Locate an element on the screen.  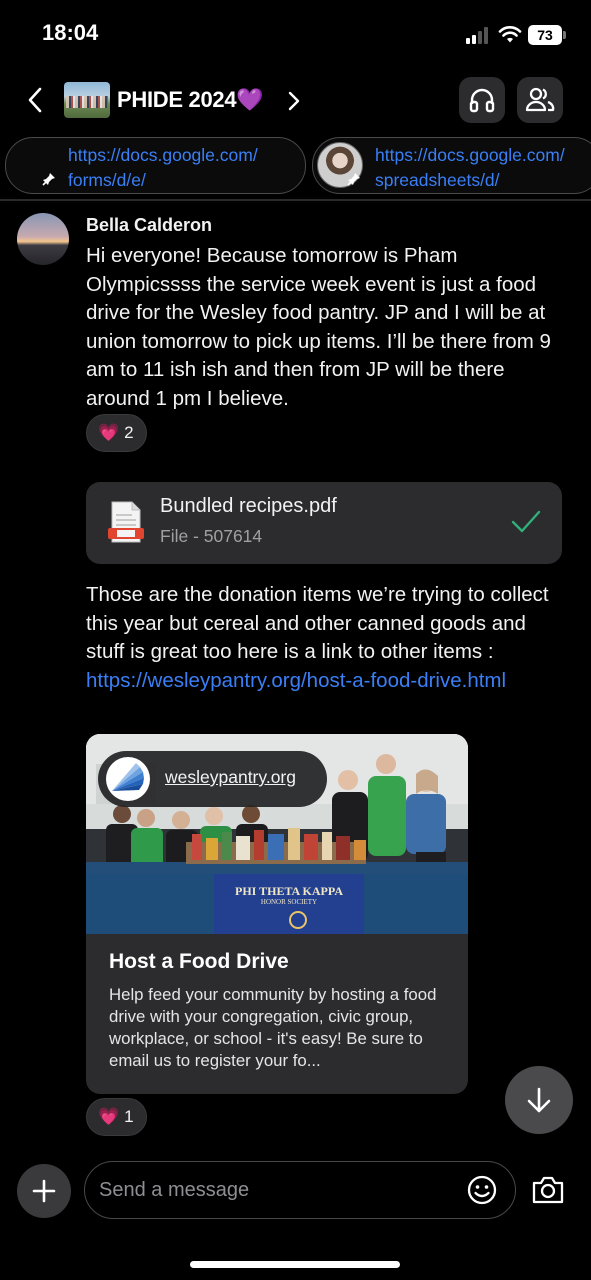
file-name: Bundled recipes.pdf is located at coordinates (248, 506).